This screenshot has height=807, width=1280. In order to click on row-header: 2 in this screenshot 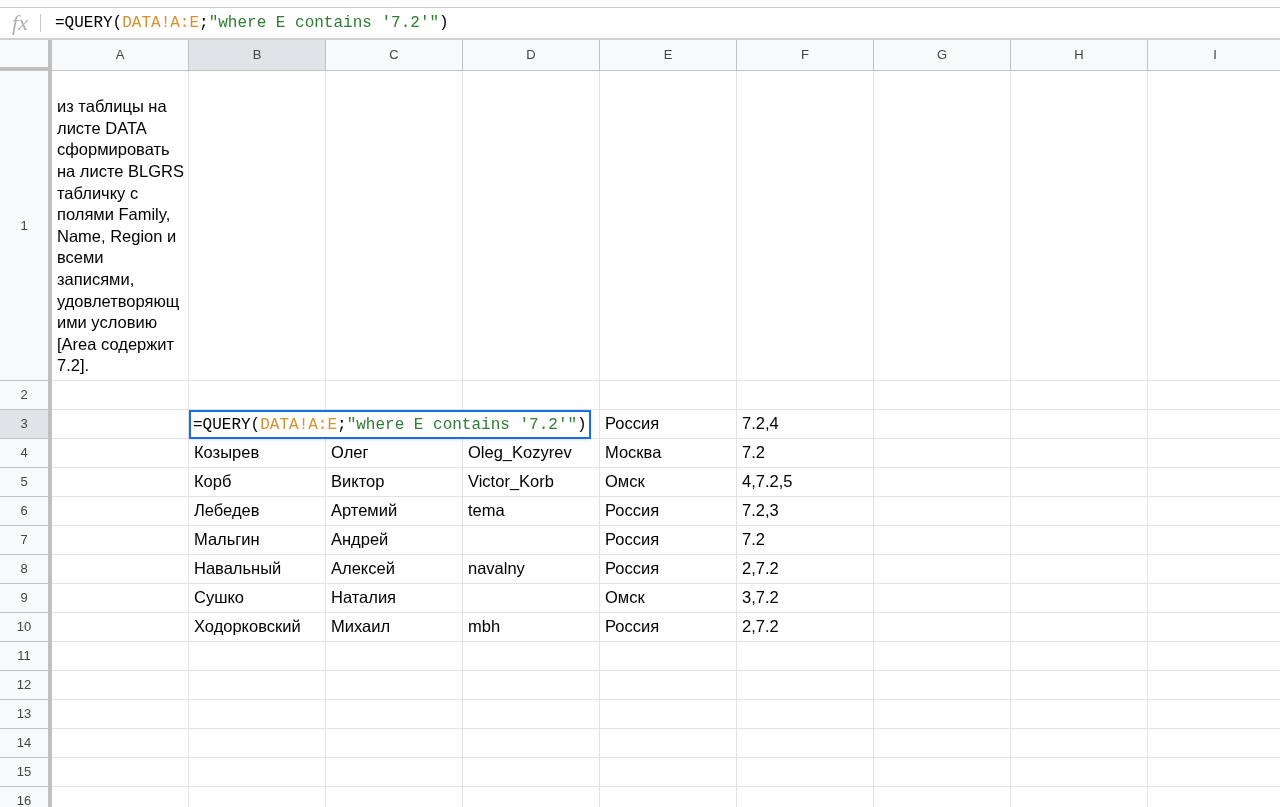, I will do `click(26, 395)`.